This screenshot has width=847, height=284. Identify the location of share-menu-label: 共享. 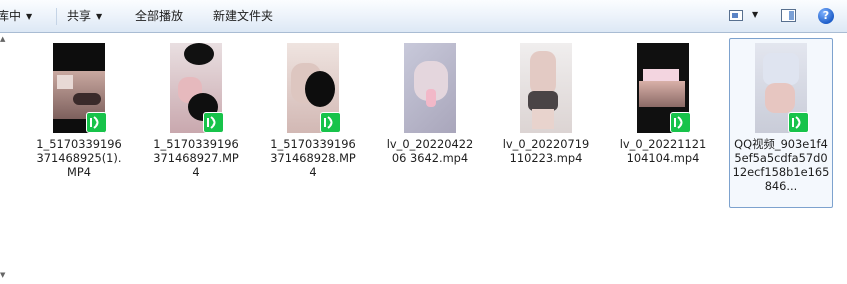
(79, 16).